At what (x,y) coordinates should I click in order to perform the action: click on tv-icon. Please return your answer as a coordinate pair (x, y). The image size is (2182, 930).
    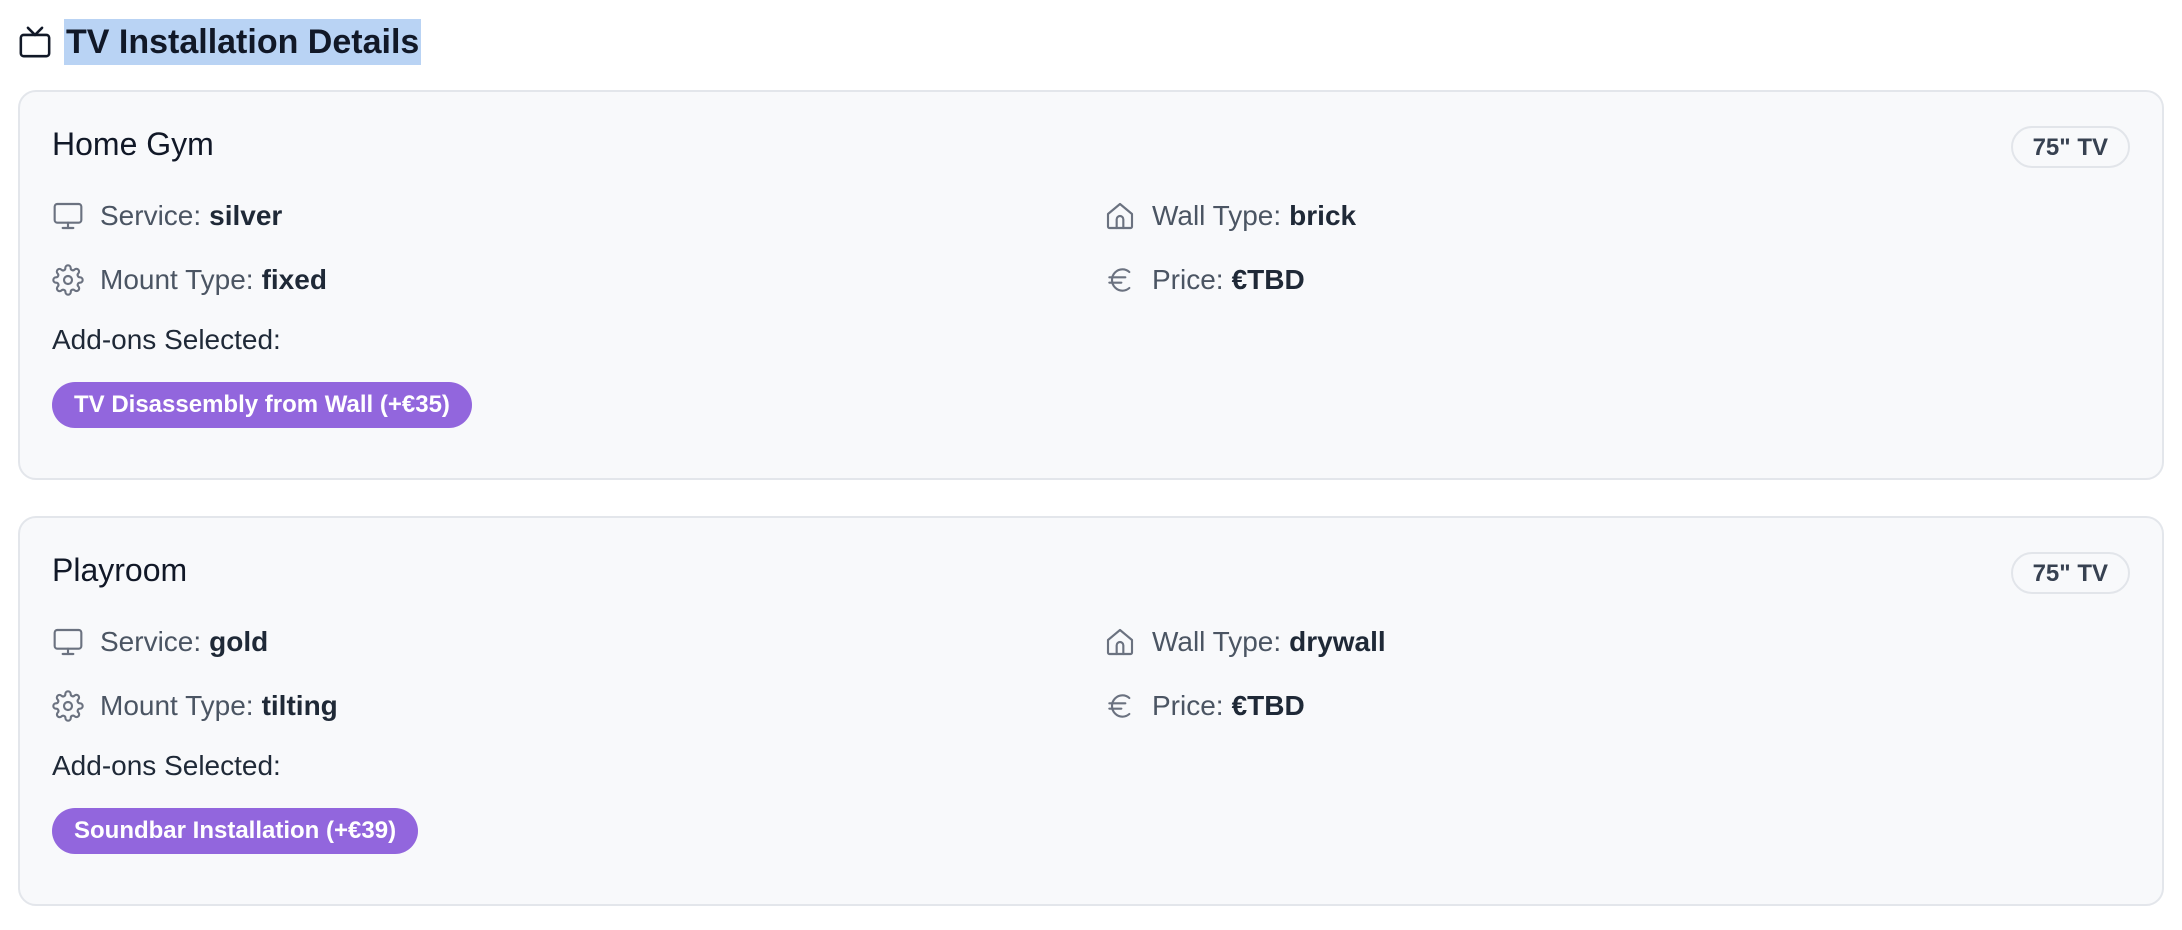
    Looking at the image, I should click on (35, 42).